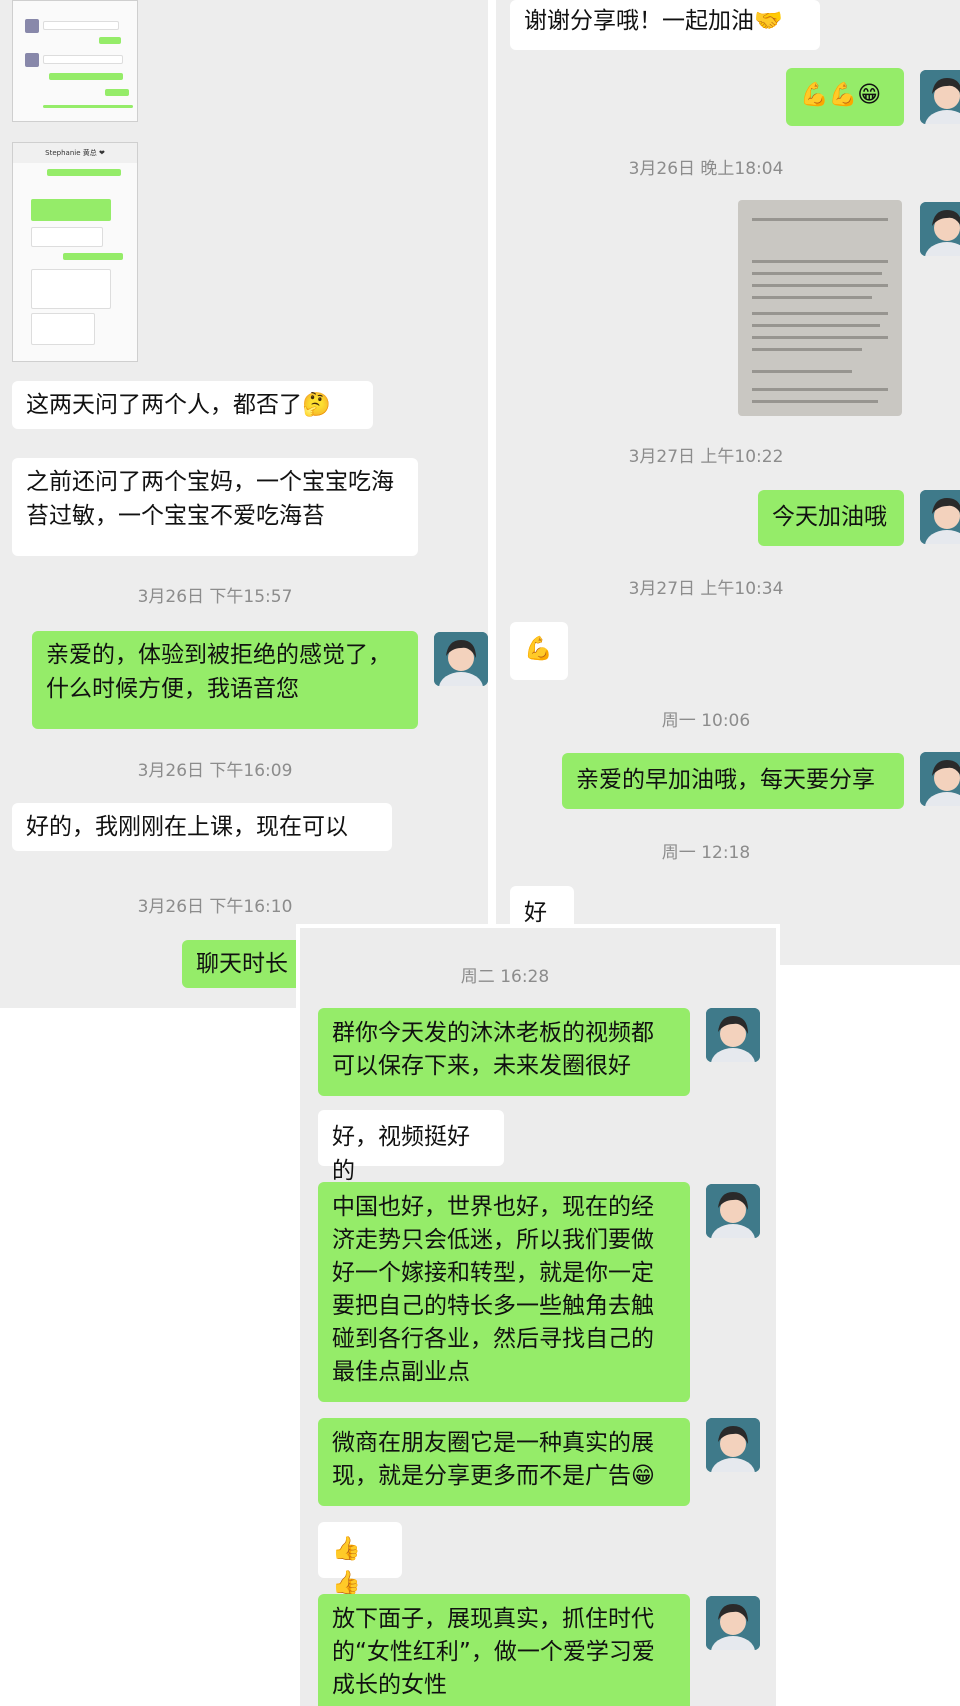 This screenshot has height=1706, width=960. What do you see at coordinates (706, 853) in the screenshot?
I see `timestamp: 周一 12:18` at bounding box center [706, 853].